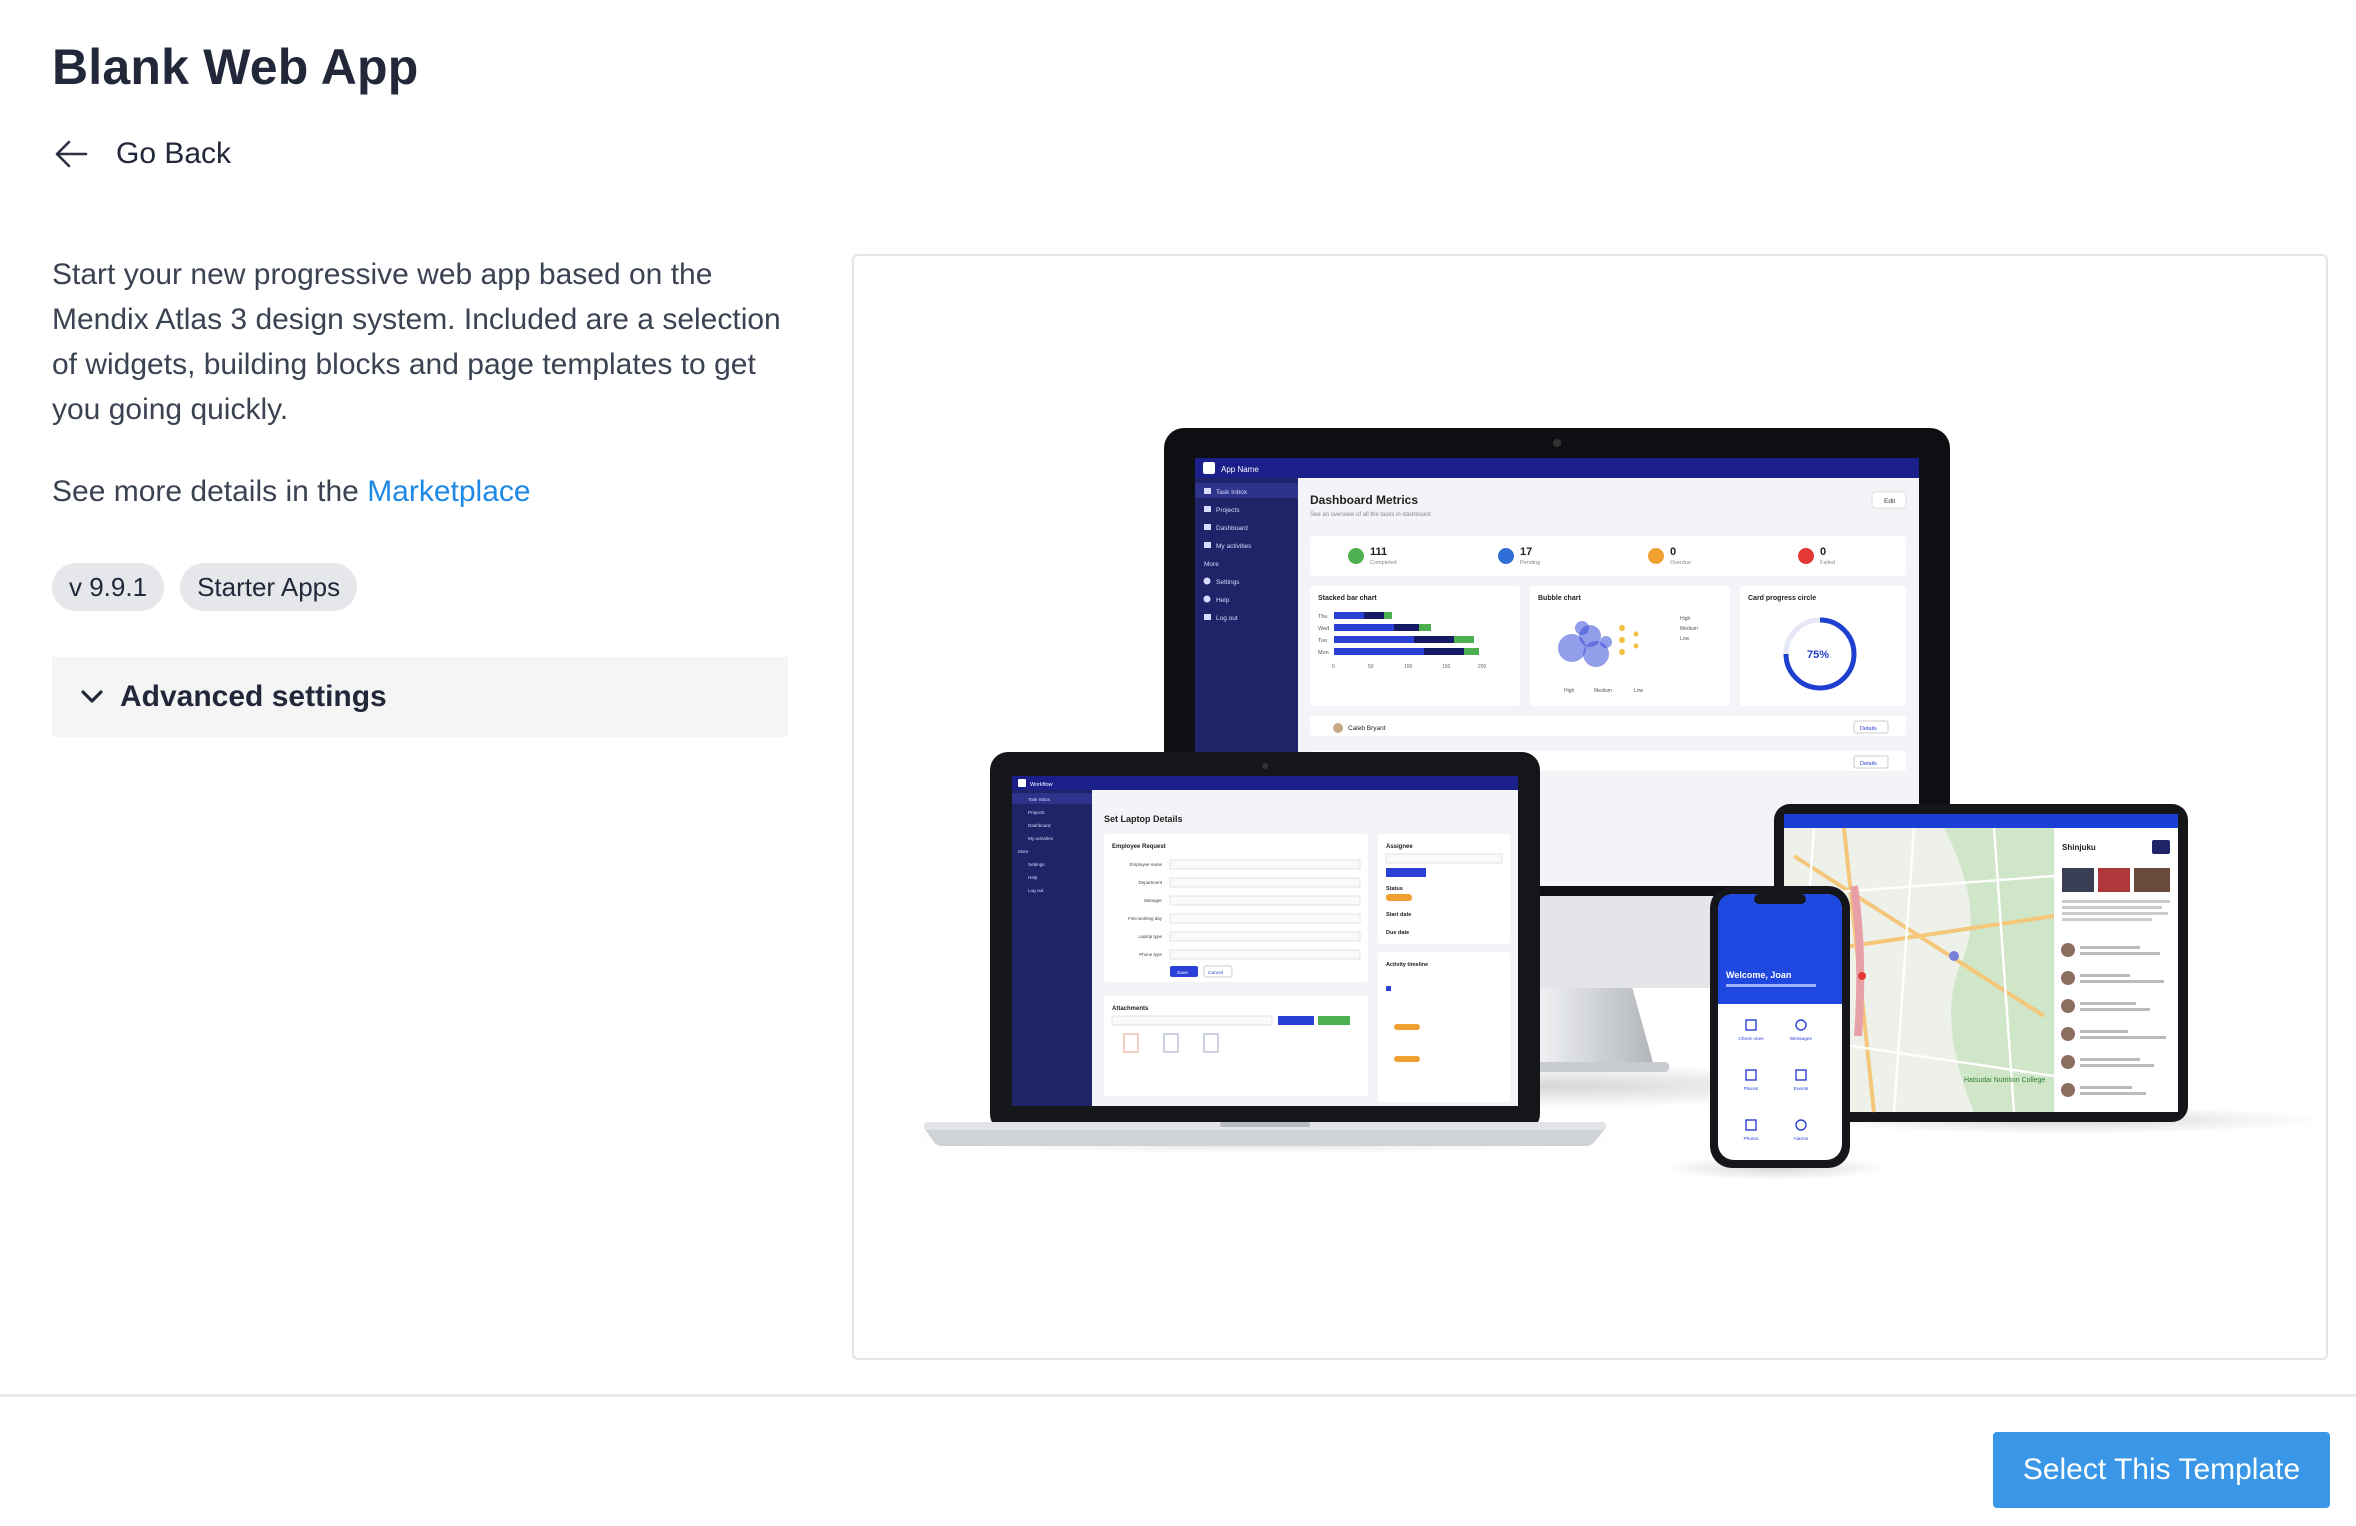 The height and width of the screenshot is (1526, 2356). What do you see at coordinates (1227, 618) in the screenshot?
I see `monitor-nav-logout: Log out` at bounding box center [1227, 618].